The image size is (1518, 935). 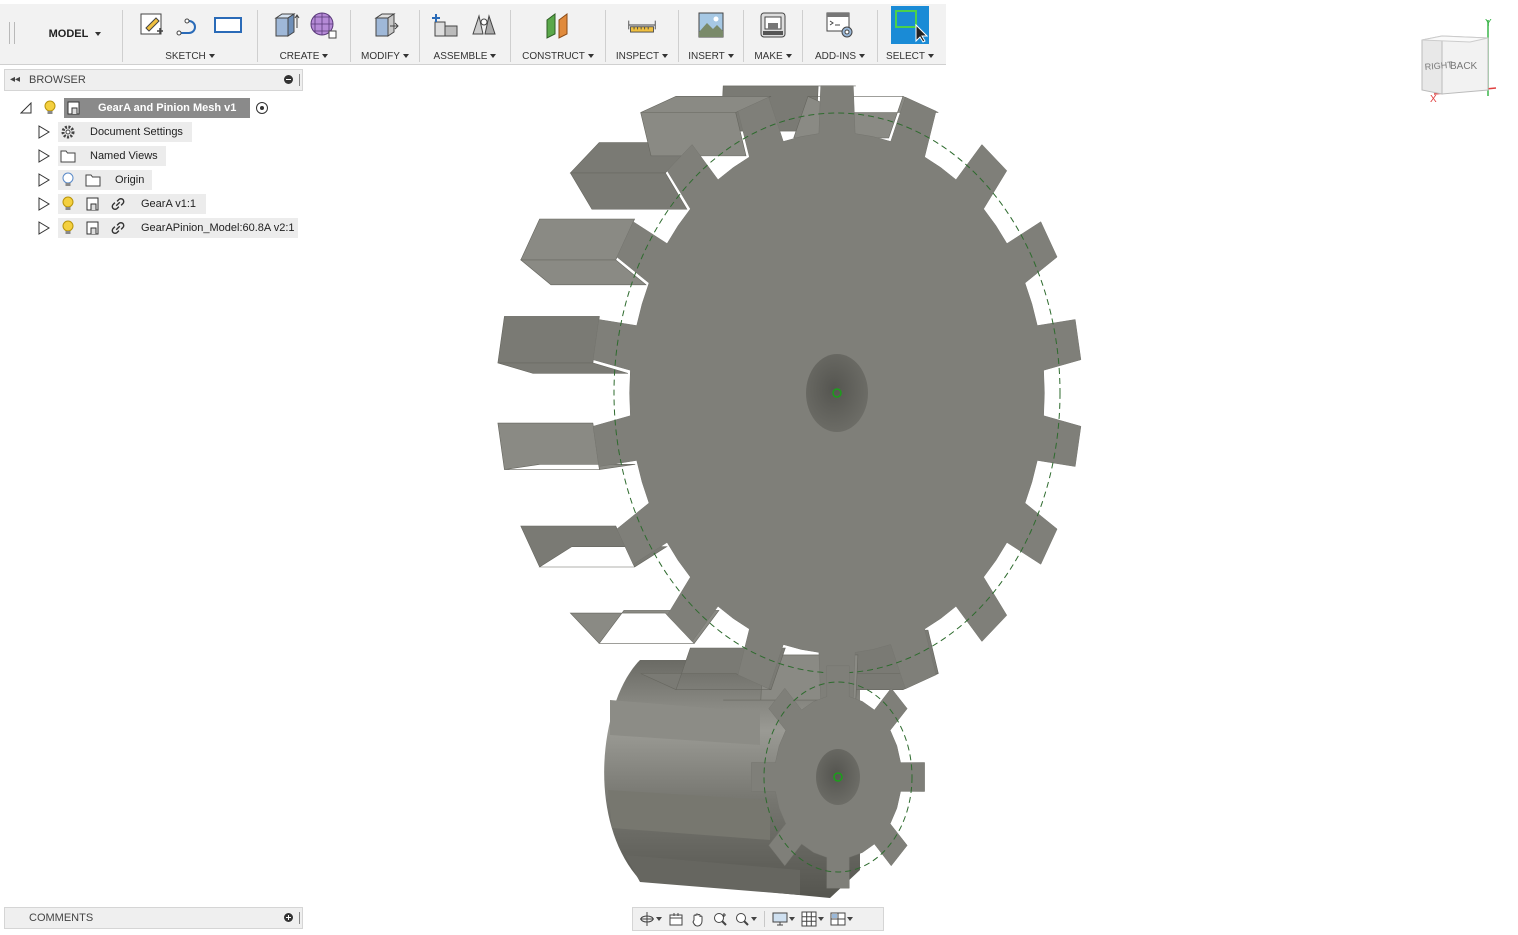 What do you see at coordinates (1464, 66) in the screenshot?
I see `view-cube-back: BACK` at bounding box center [1464, 66].